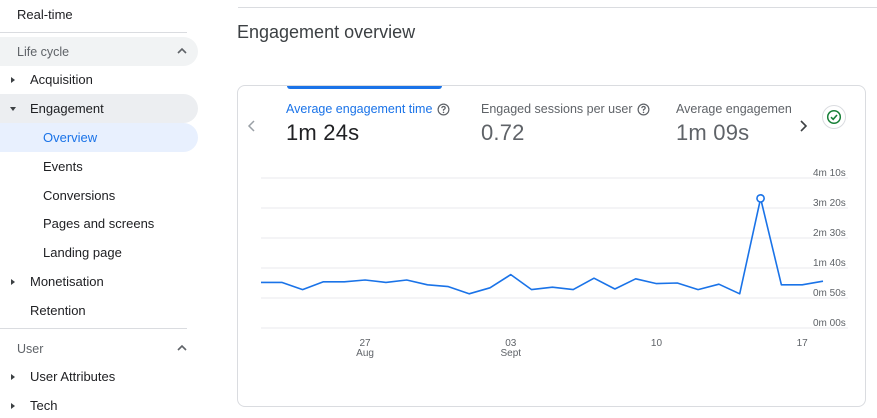 The height and width of the screenshot is (418, 877). I want to click on y-tick-label: 4m 10s, so click(829, 173).